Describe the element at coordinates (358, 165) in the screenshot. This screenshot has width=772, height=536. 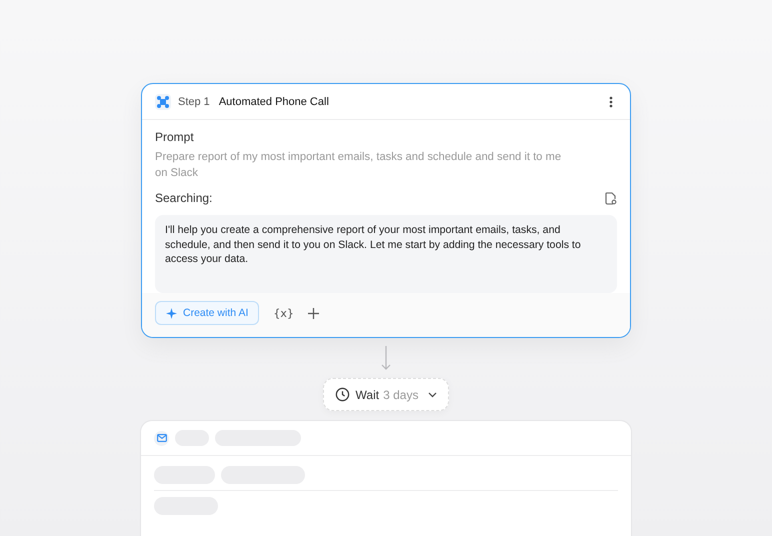
I see `prompt-text: Prepare report of my most important emails, tasks and schedule and send it to me on Slack` at that location.